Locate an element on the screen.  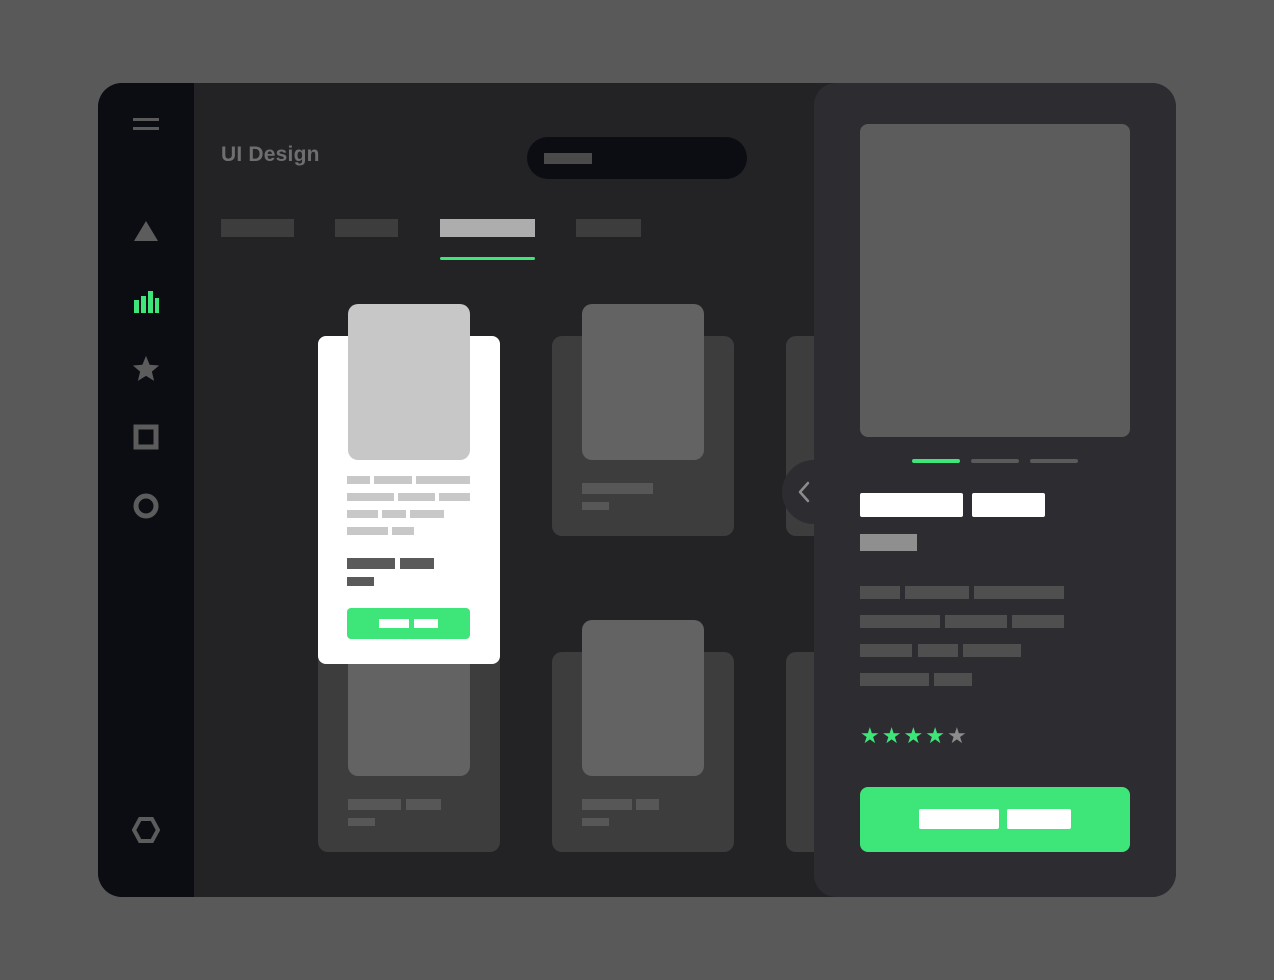
rating-stars: ★ ★ ★ ★ ★ is located at coordinates (913, 736).